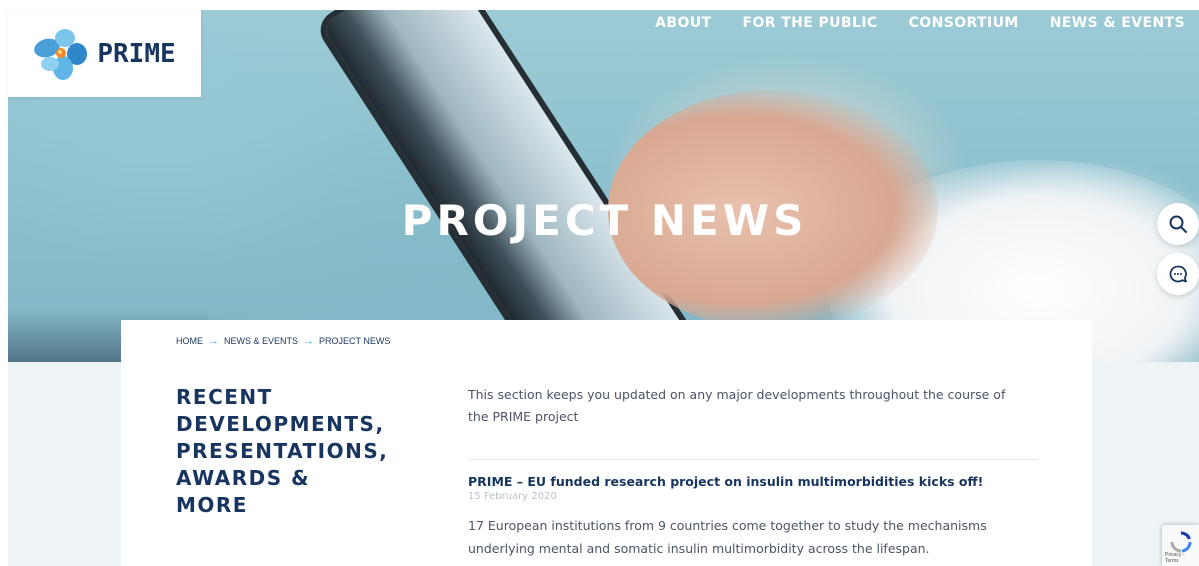 Image resolution: width=1199 pixels, height=566 pixels. I want to click on divider, so click(753, 459).